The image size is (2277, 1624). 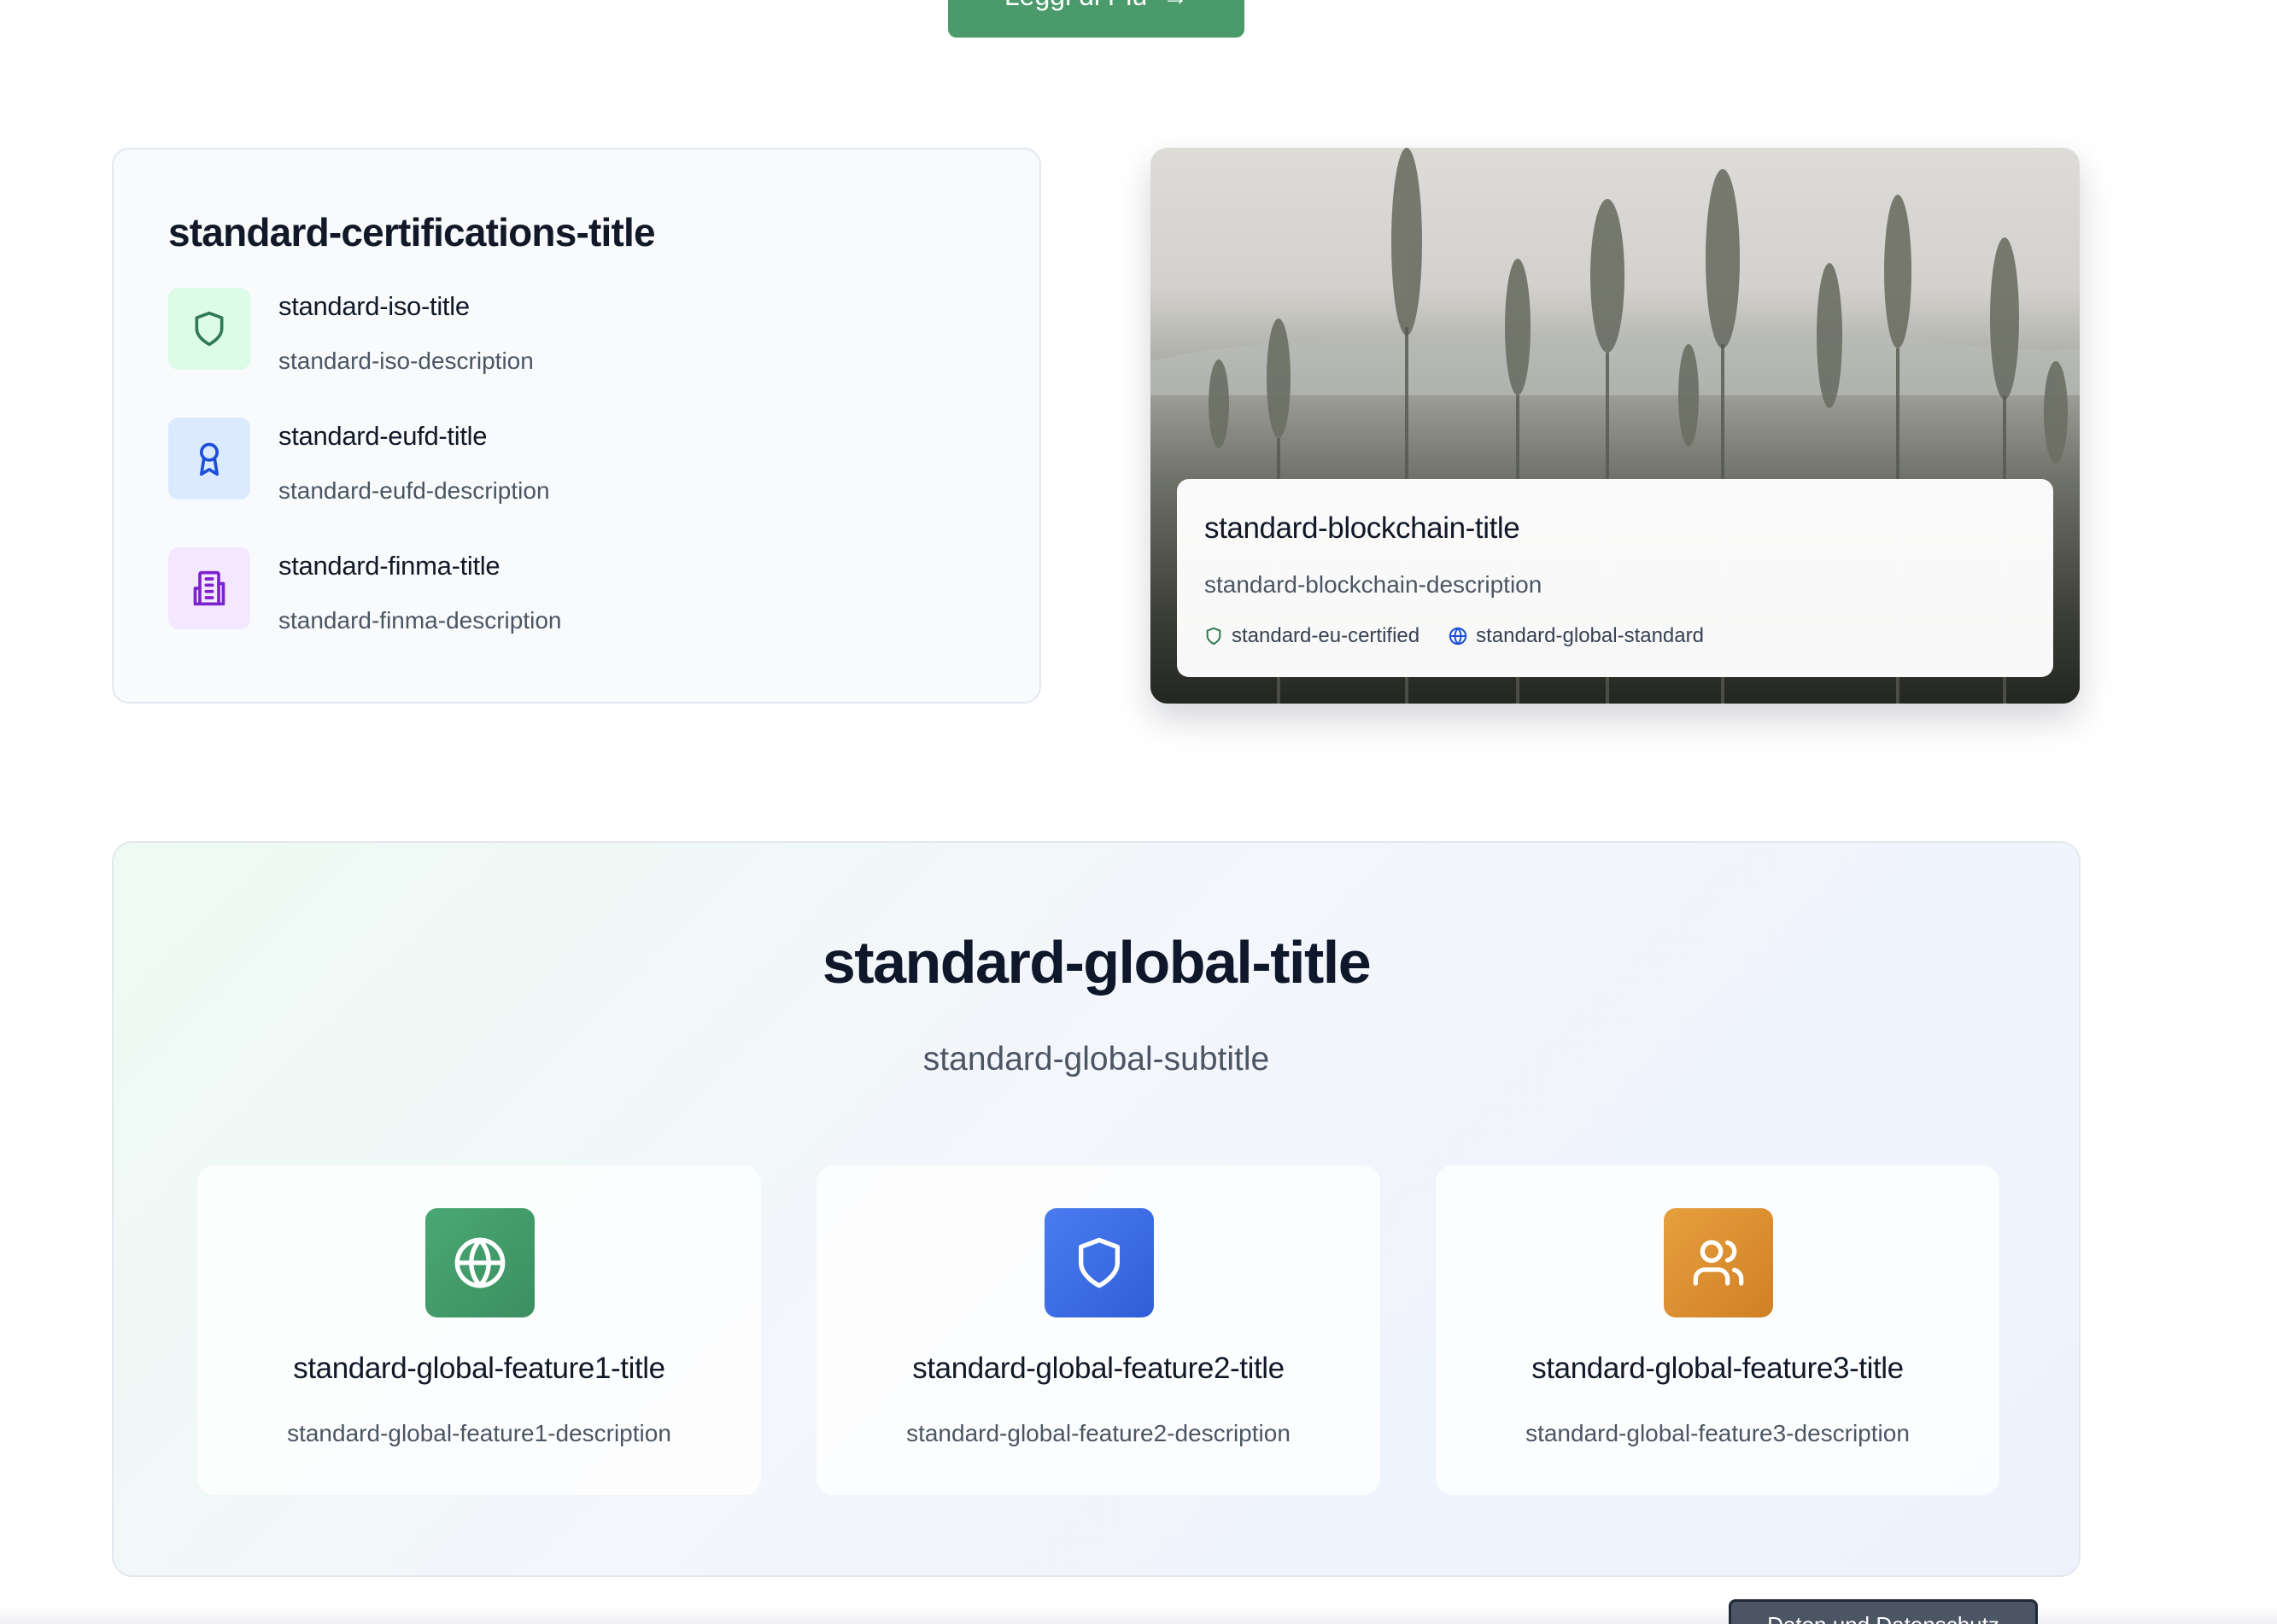 What do you see at coordinates (420, 620) in the screenshot?
I see `certification-description: standard-finma-description` at bounding box center [420, 620].